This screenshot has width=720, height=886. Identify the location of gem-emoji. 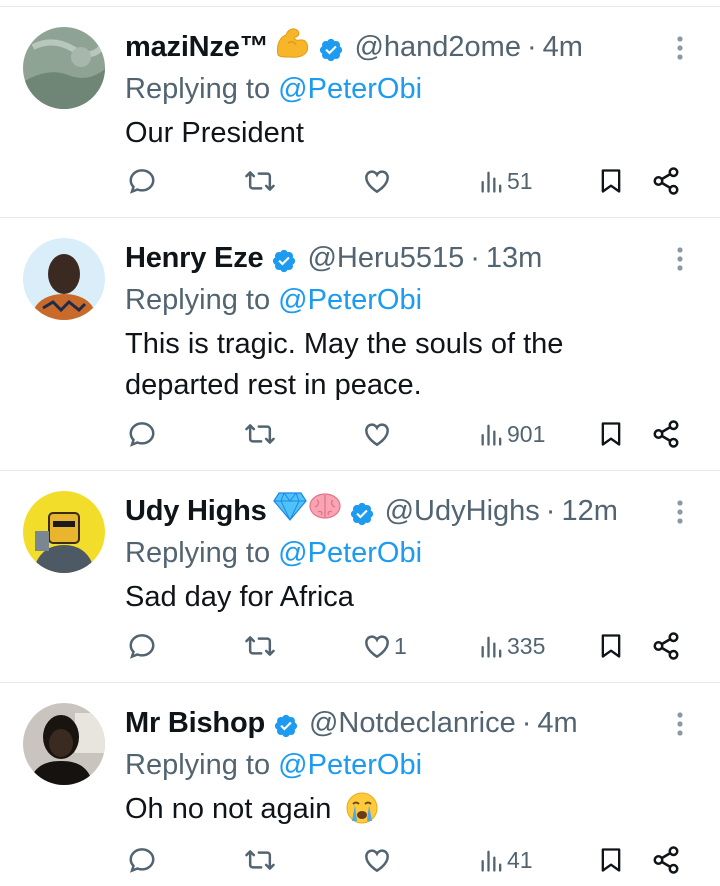
(289, 511).